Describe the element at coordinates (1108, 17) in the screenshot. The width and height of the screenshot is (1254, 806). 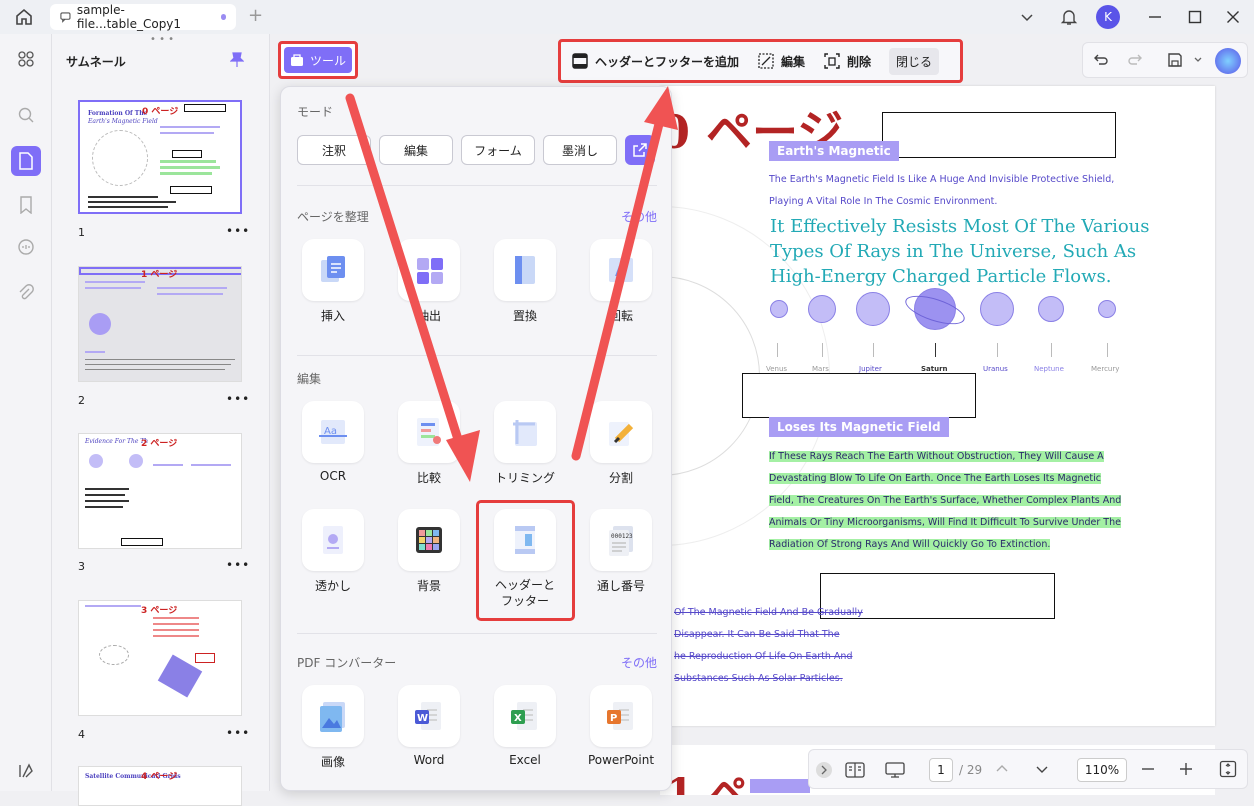
I see `avatar: K` at that location.